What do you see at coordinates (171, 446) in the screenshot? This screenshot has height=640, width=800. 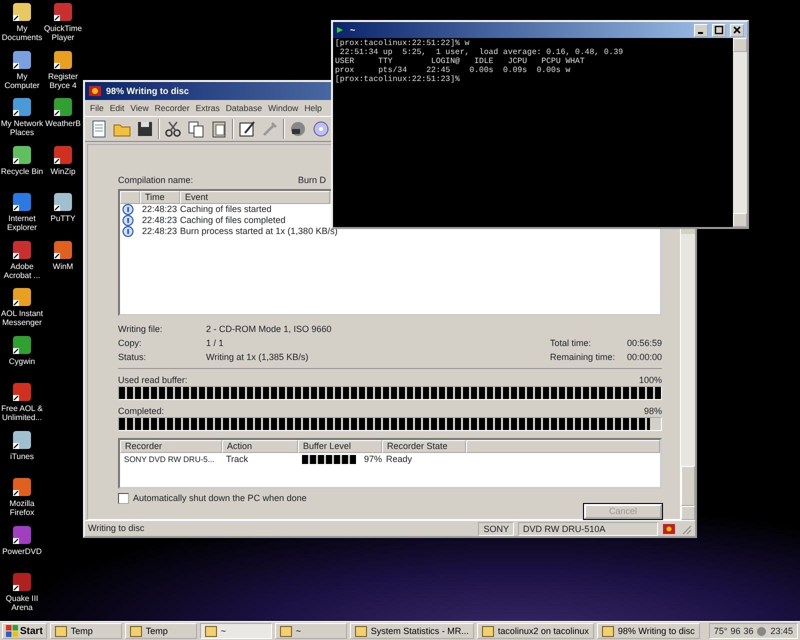 I see `column-header: Recorder` at bounding box center [171, 446].